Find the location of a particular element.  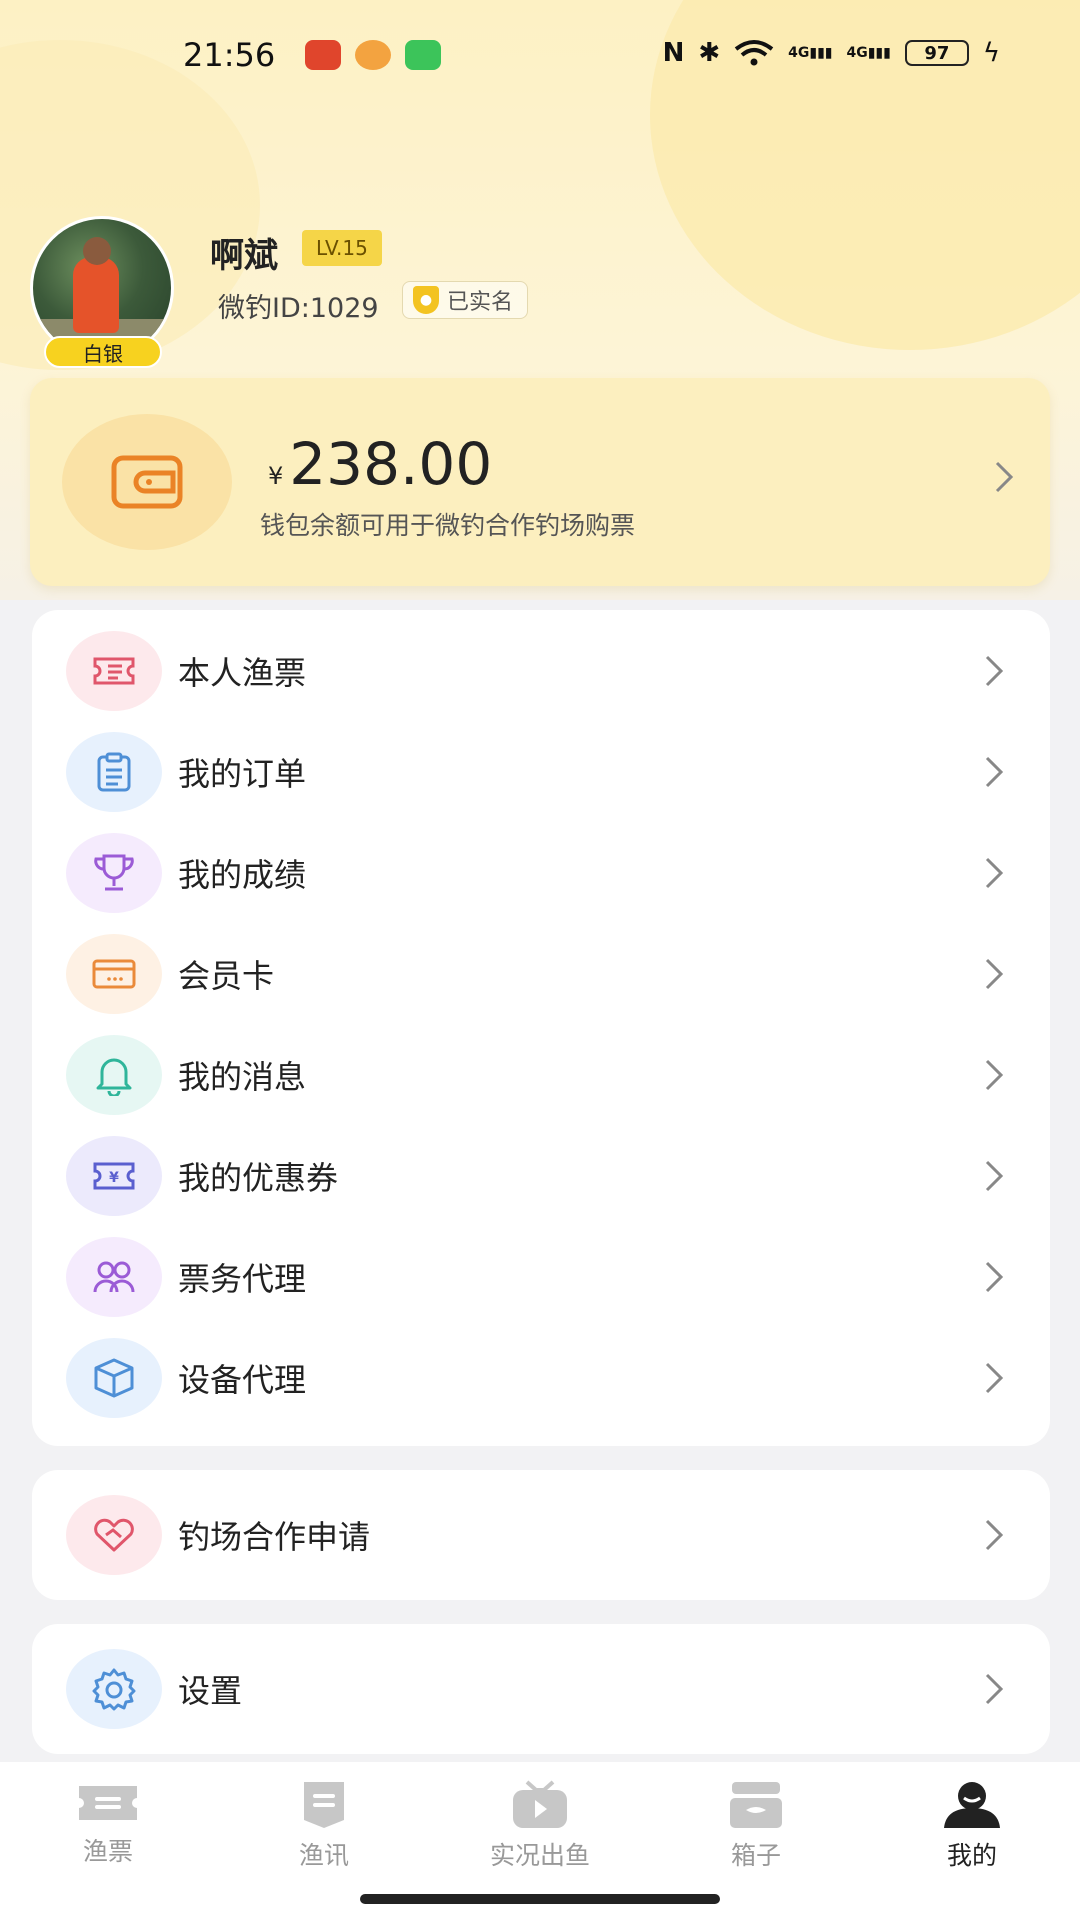

charging-icon: ϟ is located at coordinates (991, 53).